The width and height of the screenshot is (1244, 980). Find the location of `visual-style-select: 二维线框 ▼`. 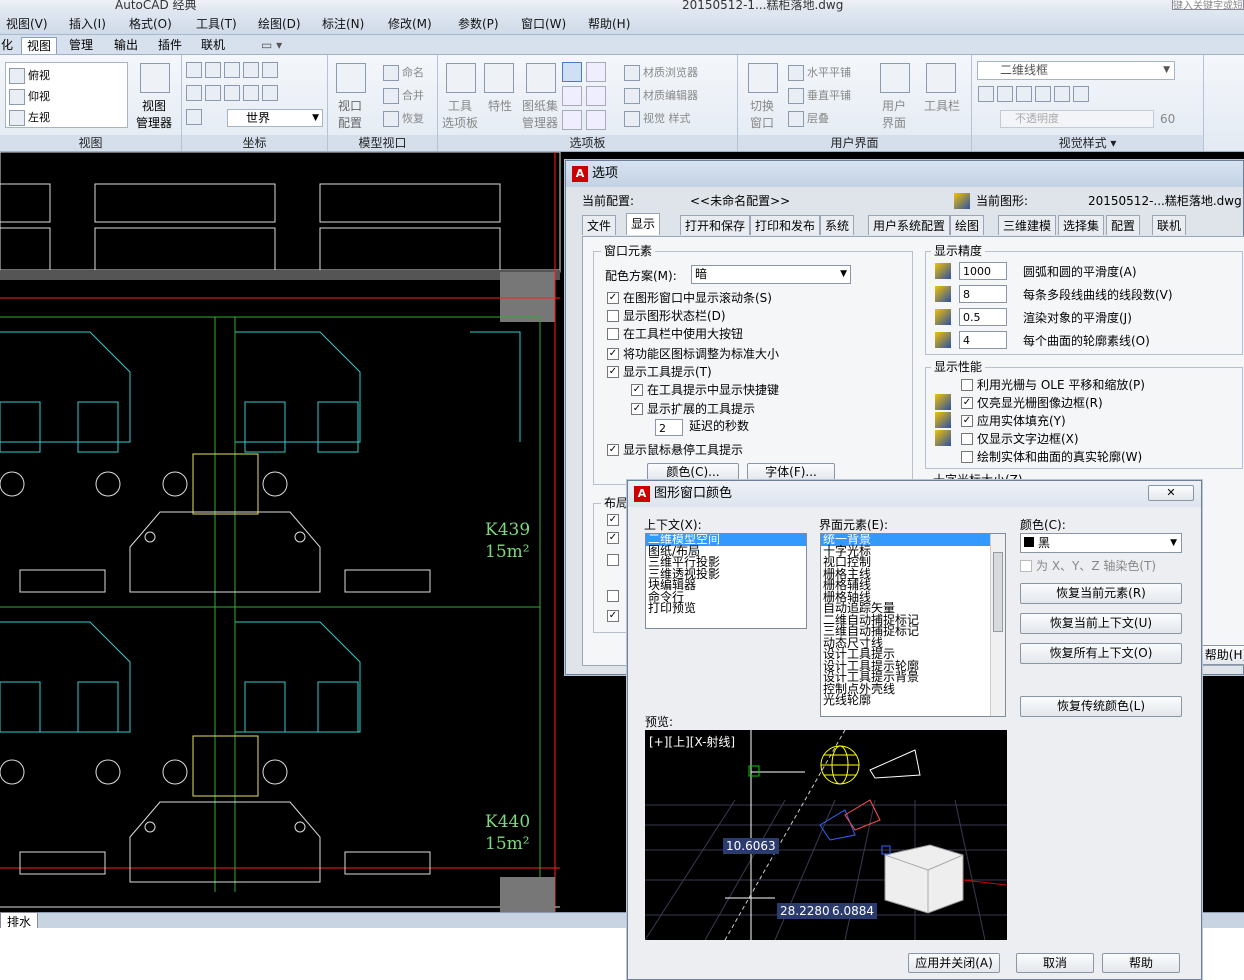

visual-style-select: 二维线框 ▼ is located at coordinates (1076, 70).